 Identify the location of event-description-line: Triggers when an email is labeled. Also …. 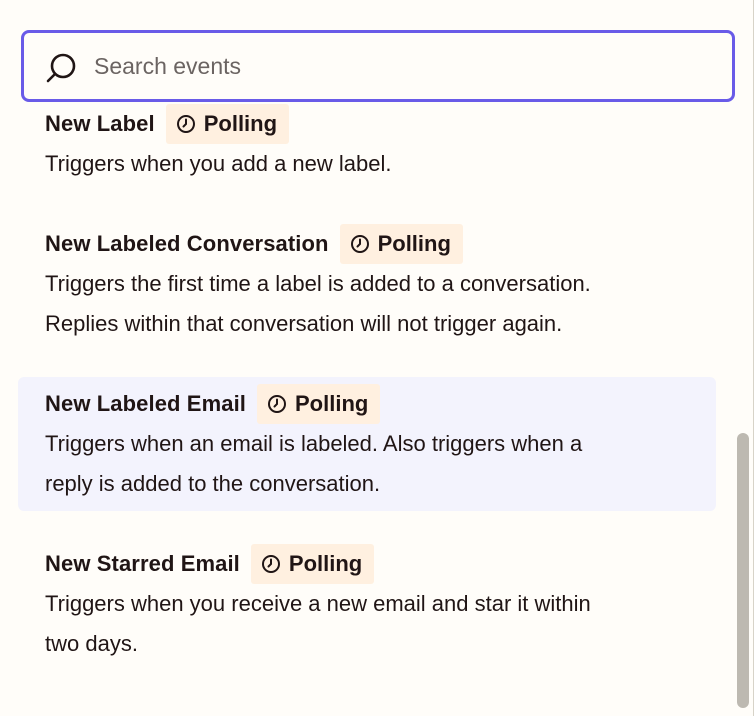
(314, 443).